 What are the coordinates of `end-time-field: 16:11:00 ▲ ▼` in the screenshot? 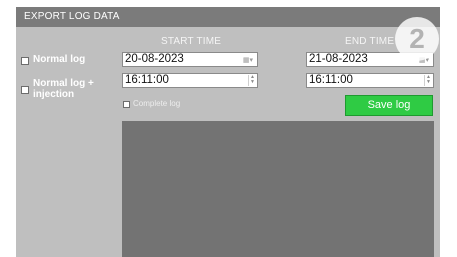 It's located at (370, 80).